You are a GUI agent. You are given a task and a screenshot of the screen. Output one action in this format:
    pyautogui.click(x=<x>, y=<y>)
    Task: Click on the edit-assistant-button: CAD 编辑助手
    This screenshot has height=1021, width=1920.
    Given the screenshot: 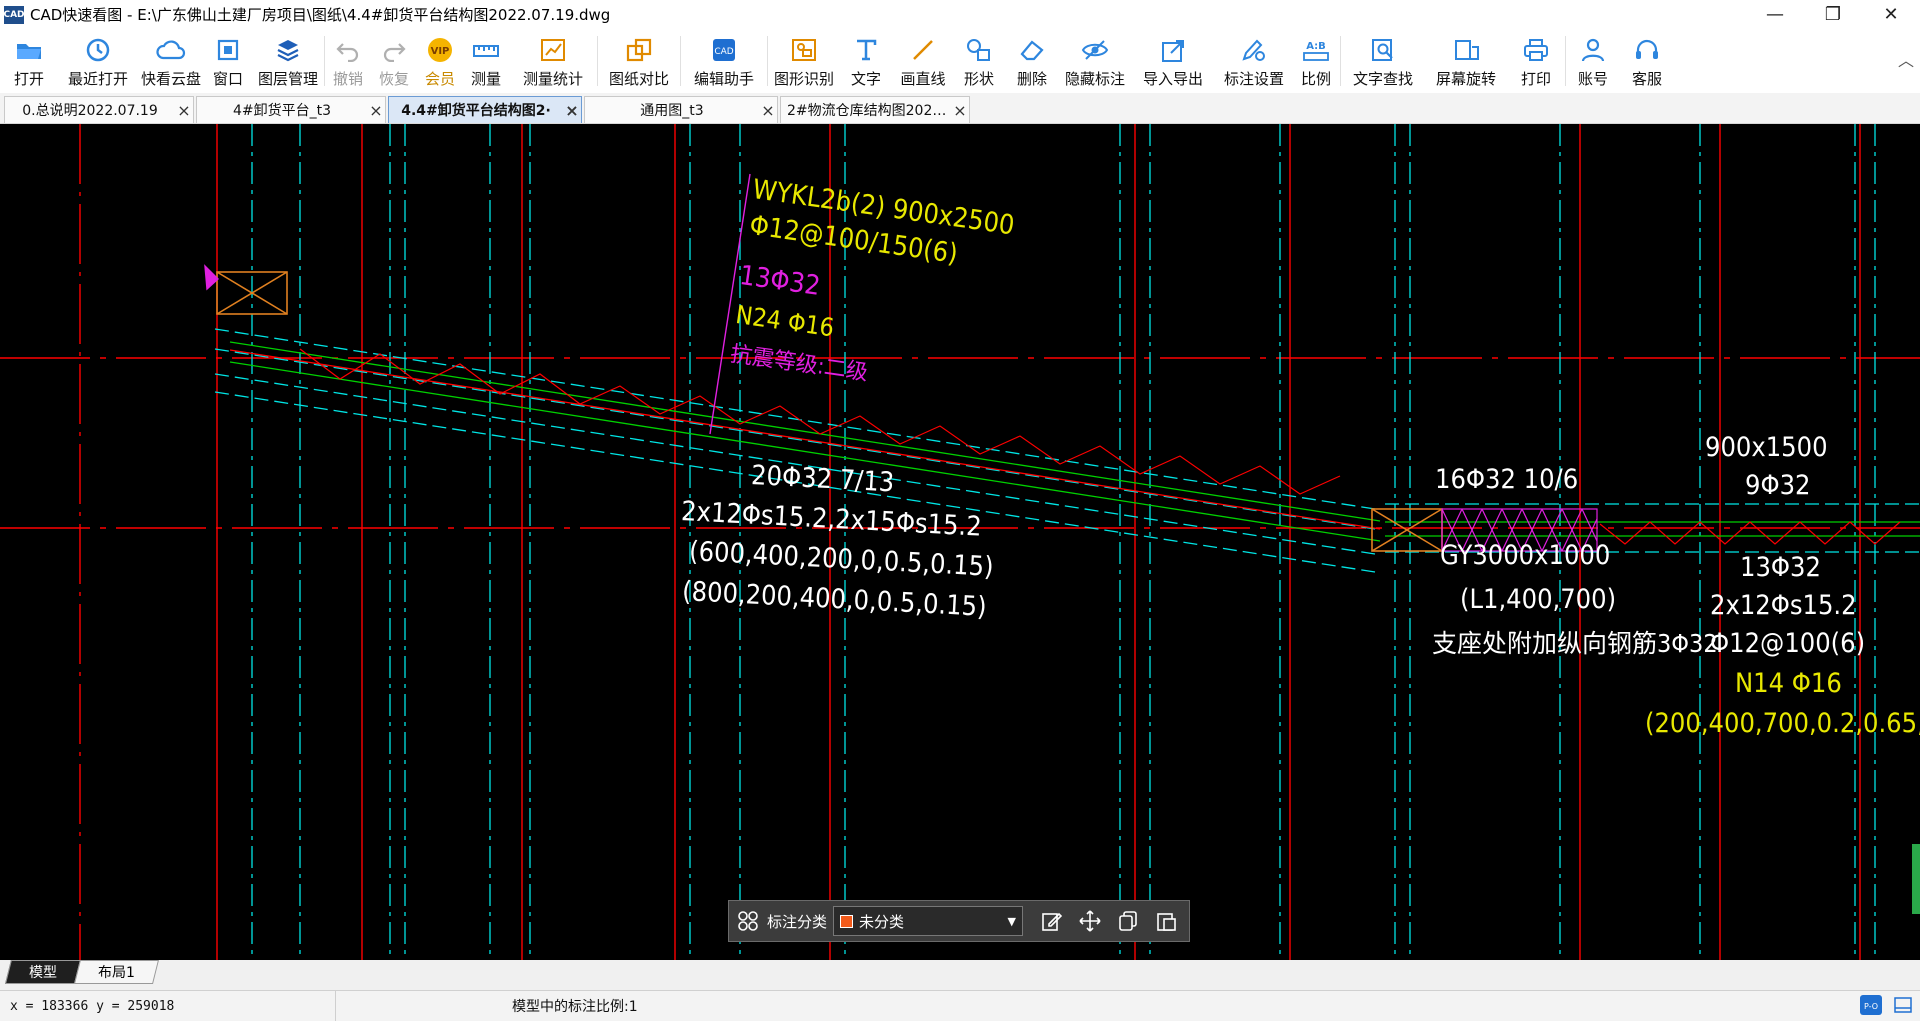 What is the action you would take?
    pyautogui.click(x=724, y=61)
    